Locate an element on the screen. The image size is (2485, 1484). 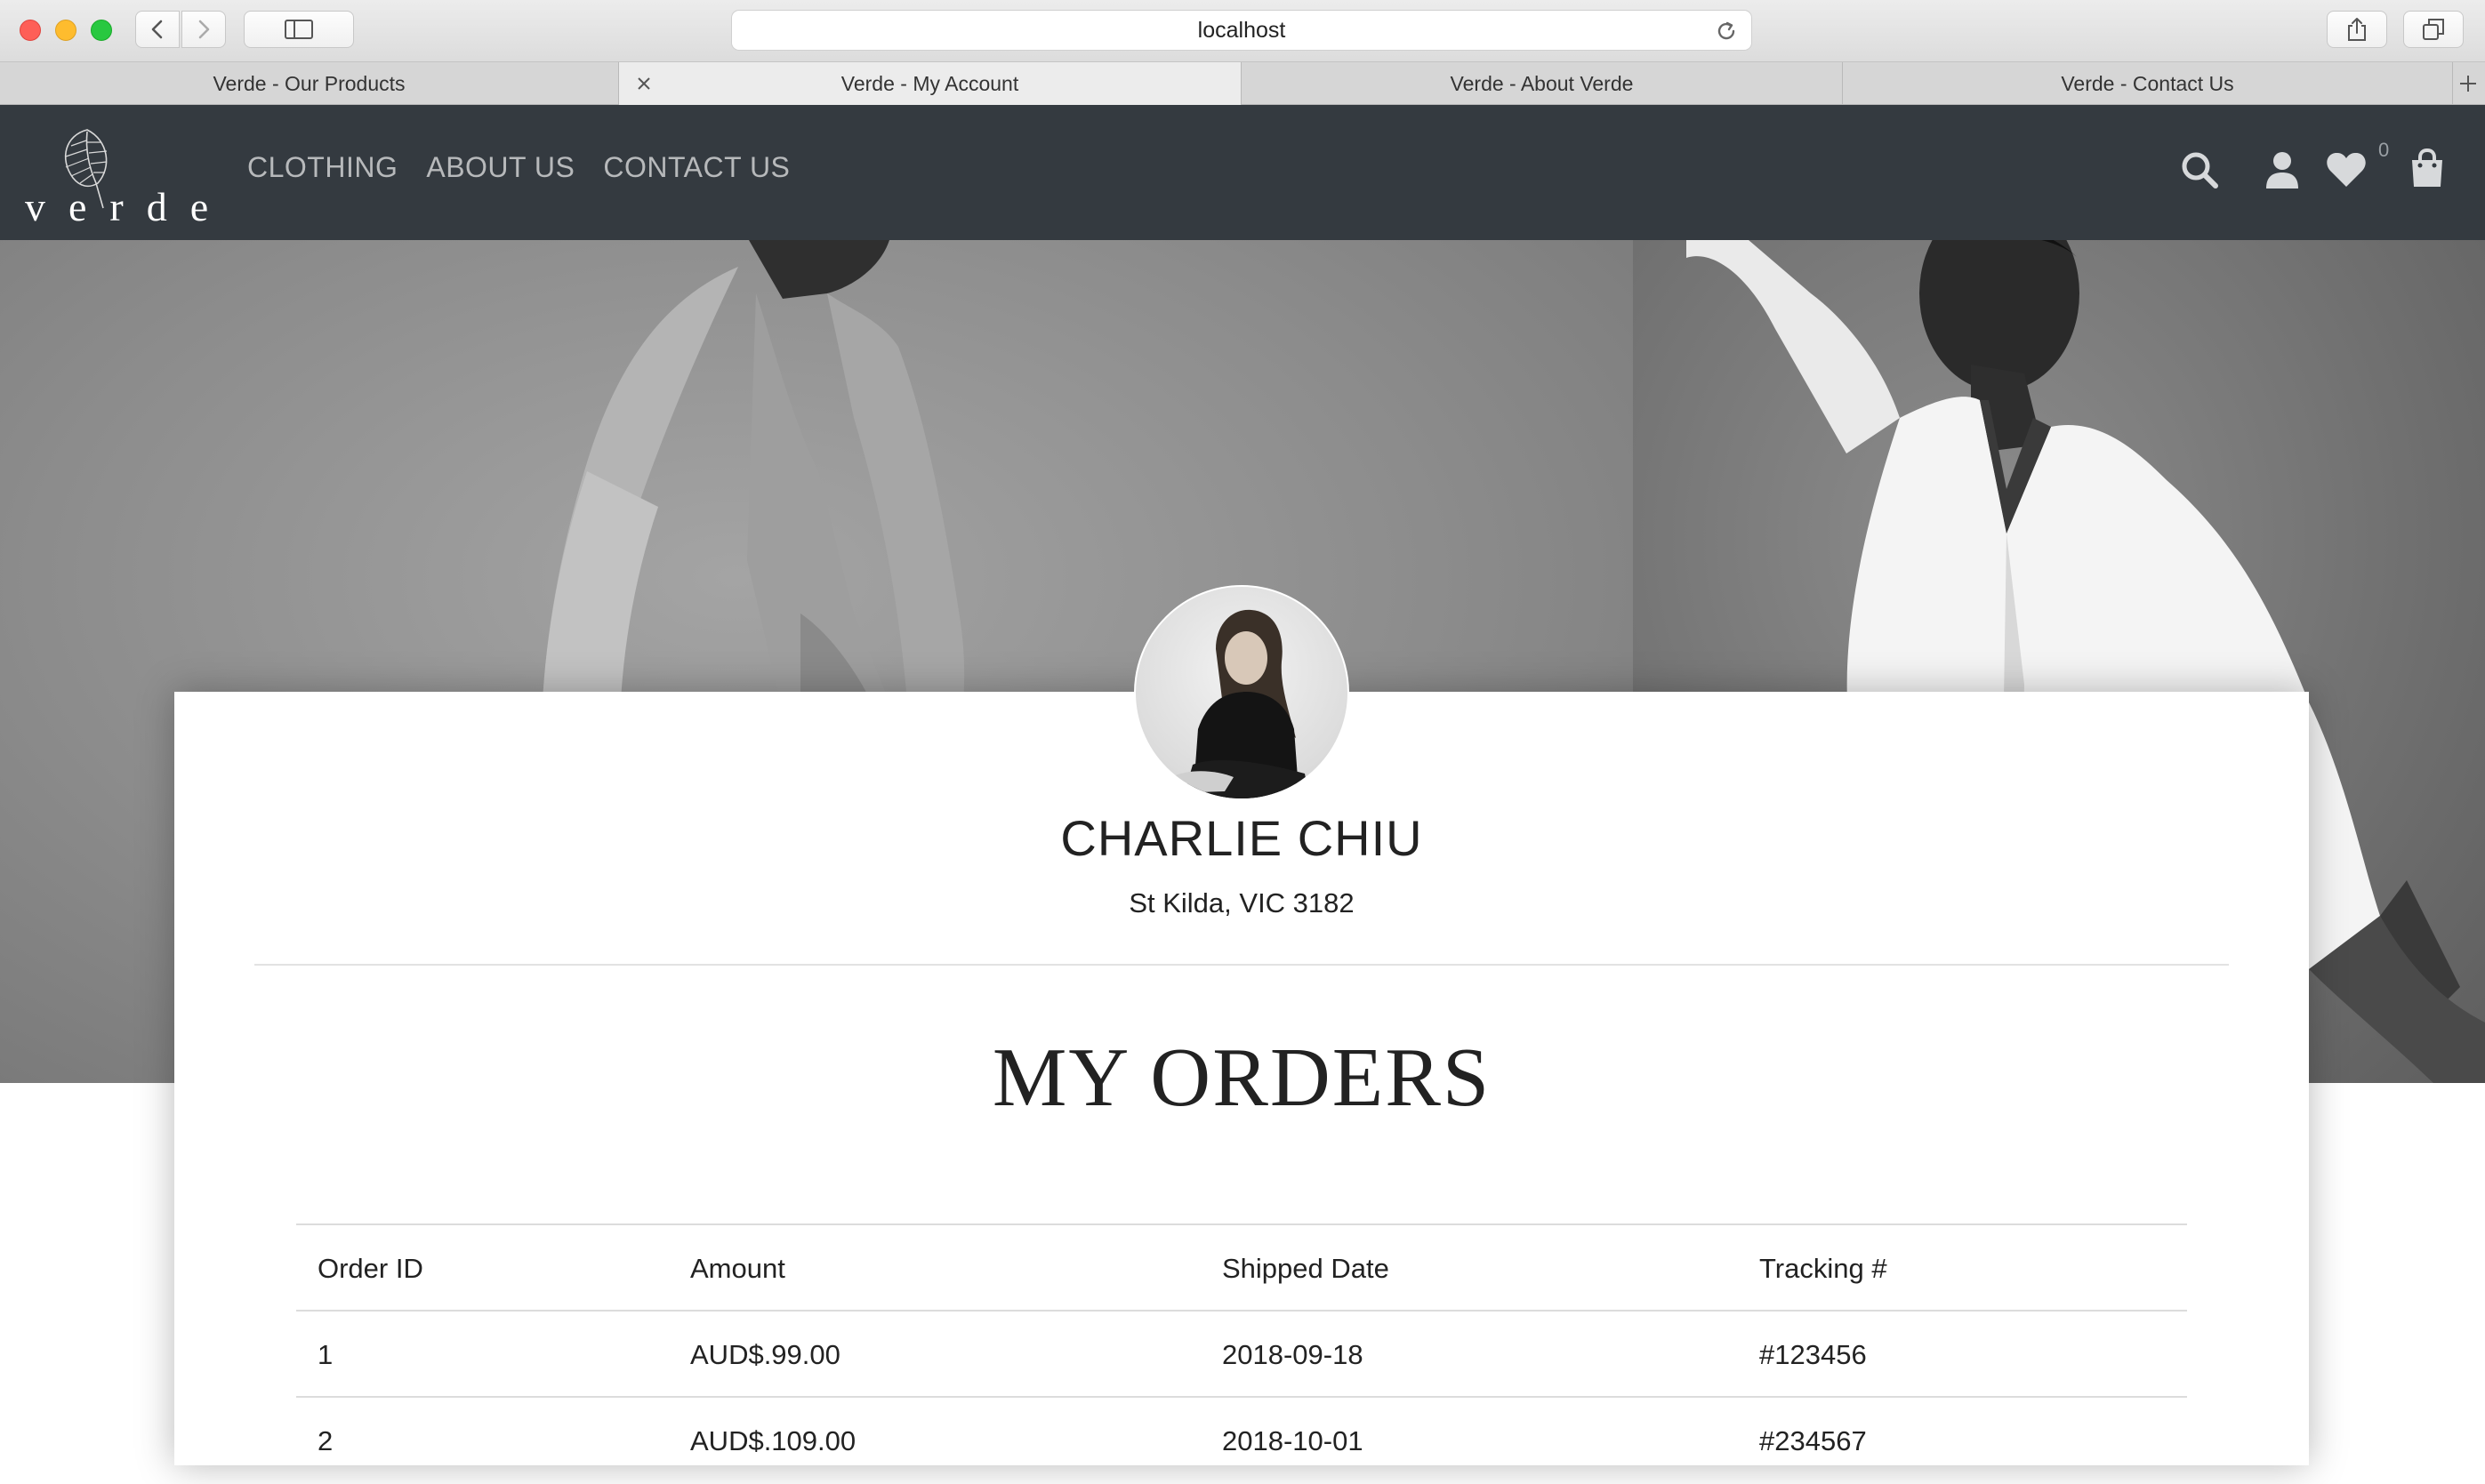
tab-close-icon is located at coordinates (643, 83).